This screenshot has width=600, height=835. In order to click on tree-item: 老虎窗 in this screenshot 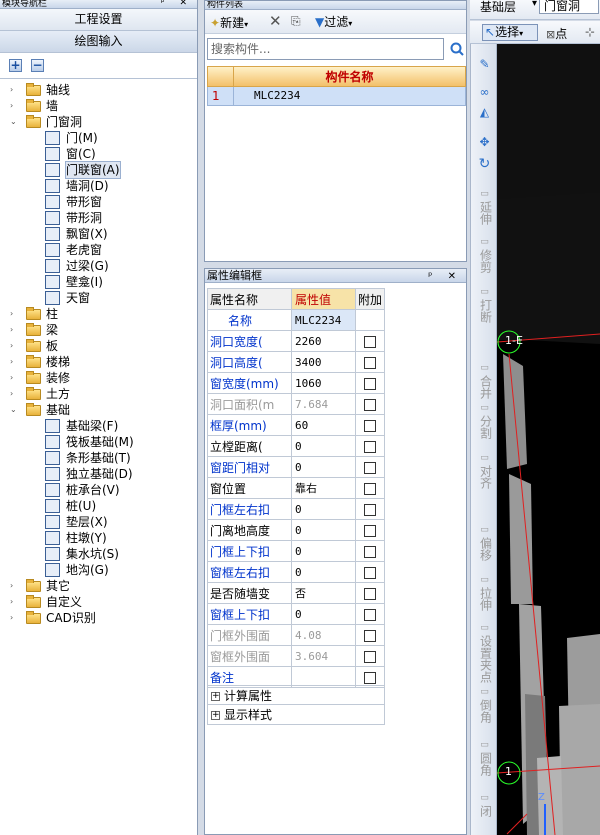, I will do `click(98, 250)`.